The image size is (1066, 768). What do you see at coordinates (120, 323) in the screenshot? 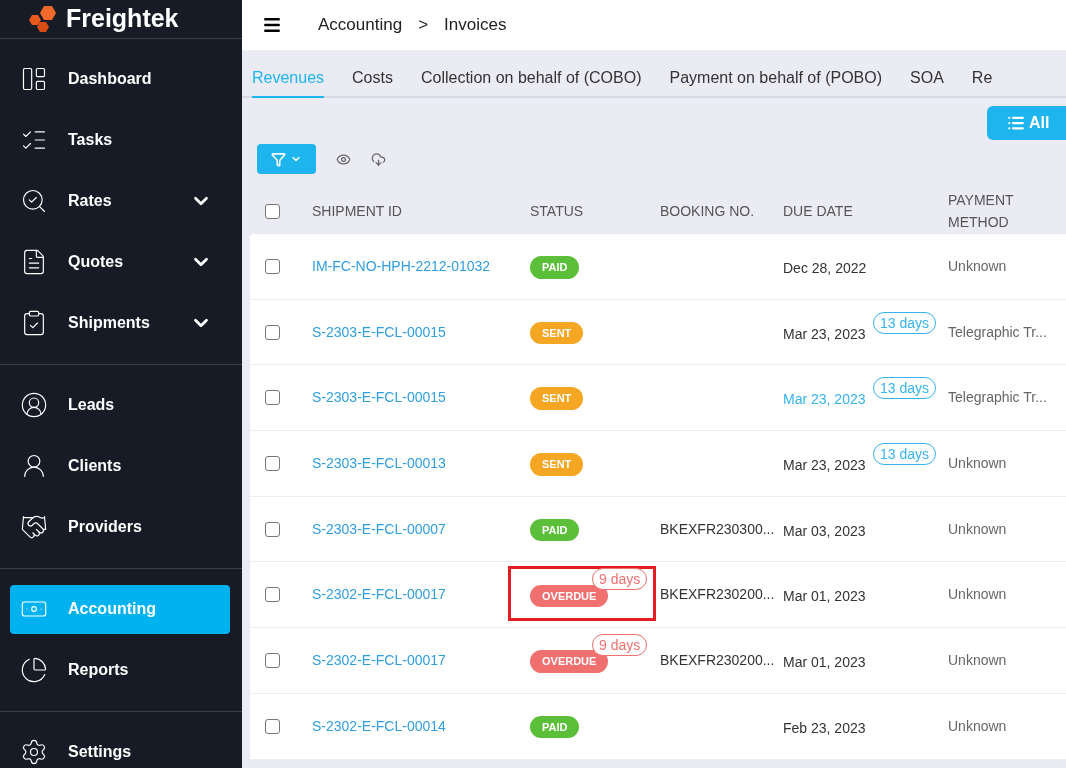
I see `sidebar-item: Shipments` at bounding box center [120, 323].